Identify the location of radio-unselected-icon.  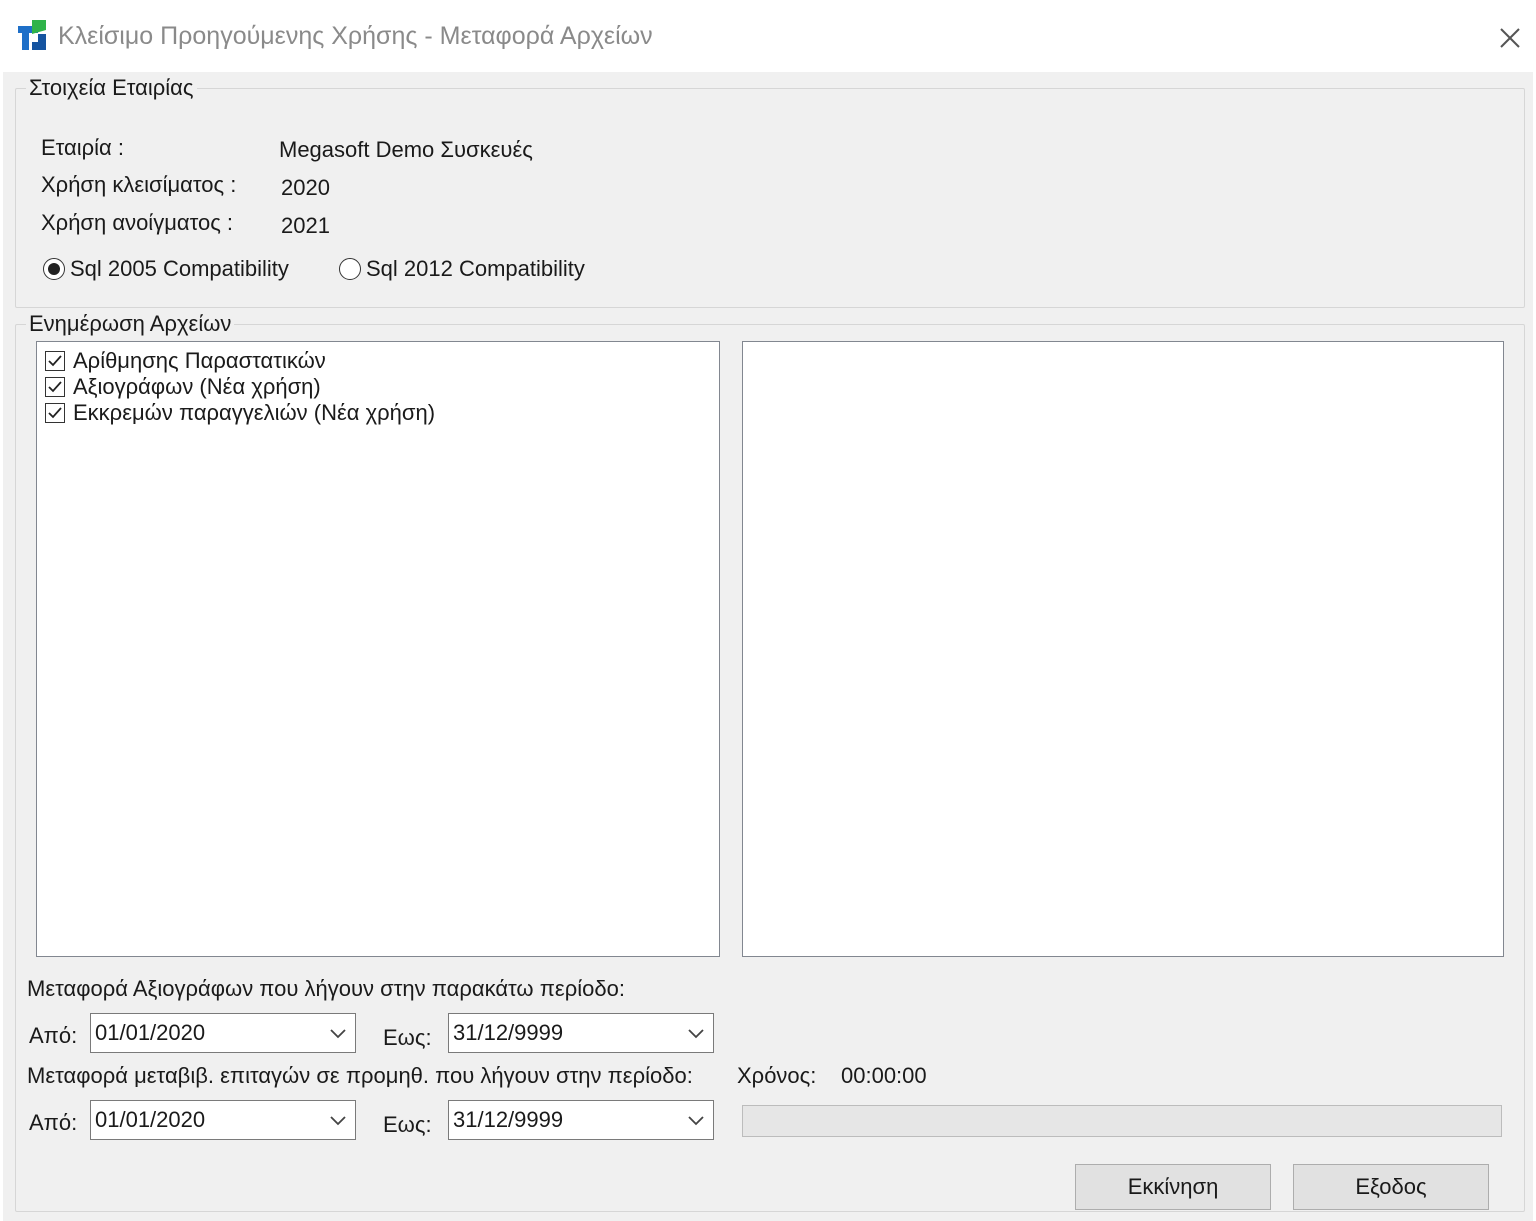
(350, 269).